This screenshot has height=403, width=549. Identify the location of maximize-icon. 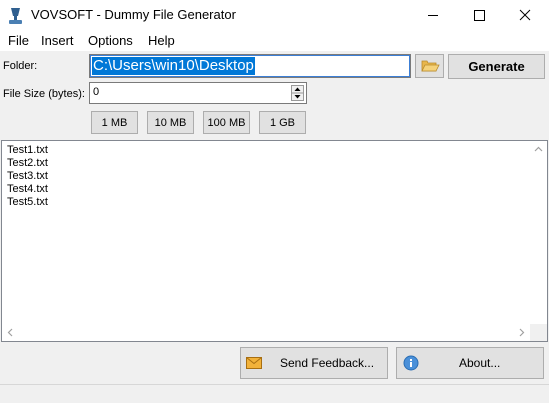
(479, 15).